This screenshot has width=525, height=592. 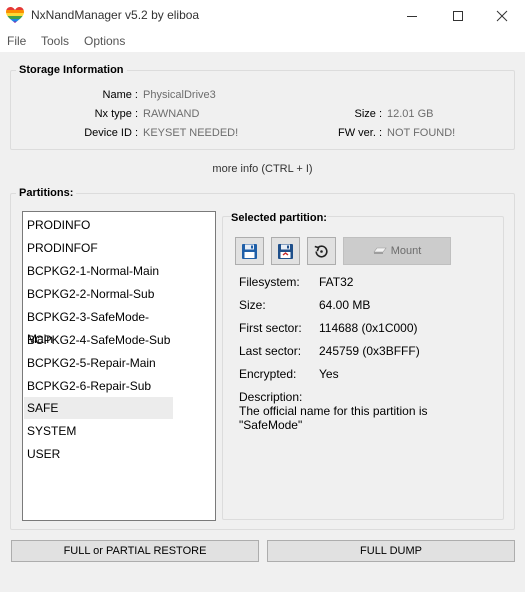 What do you see at coordinates (111, 133) in the screenshot?
I see `deviceid-label: Device ID :` at bounding box center [111, 133].